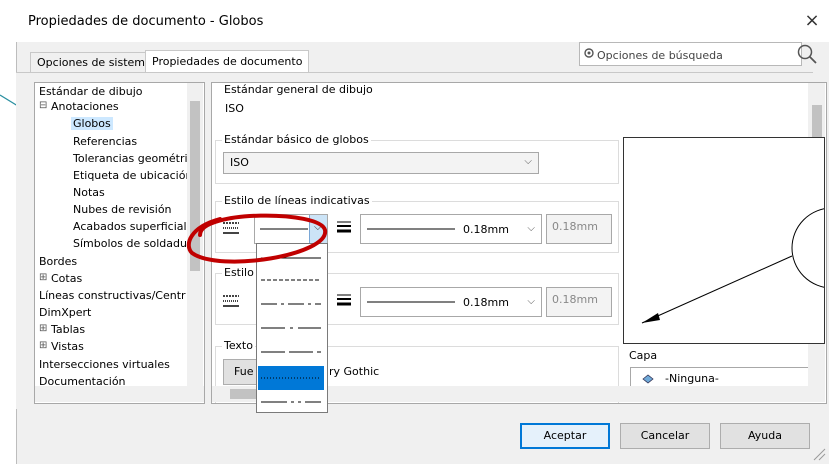 The height and width of the screenshot is (464, 829). What do you see at coordinates (227, 61) in the screenshot?
I see `tab-propiedades-documento: Propiedades de documento` at bounding box center [227, 61].